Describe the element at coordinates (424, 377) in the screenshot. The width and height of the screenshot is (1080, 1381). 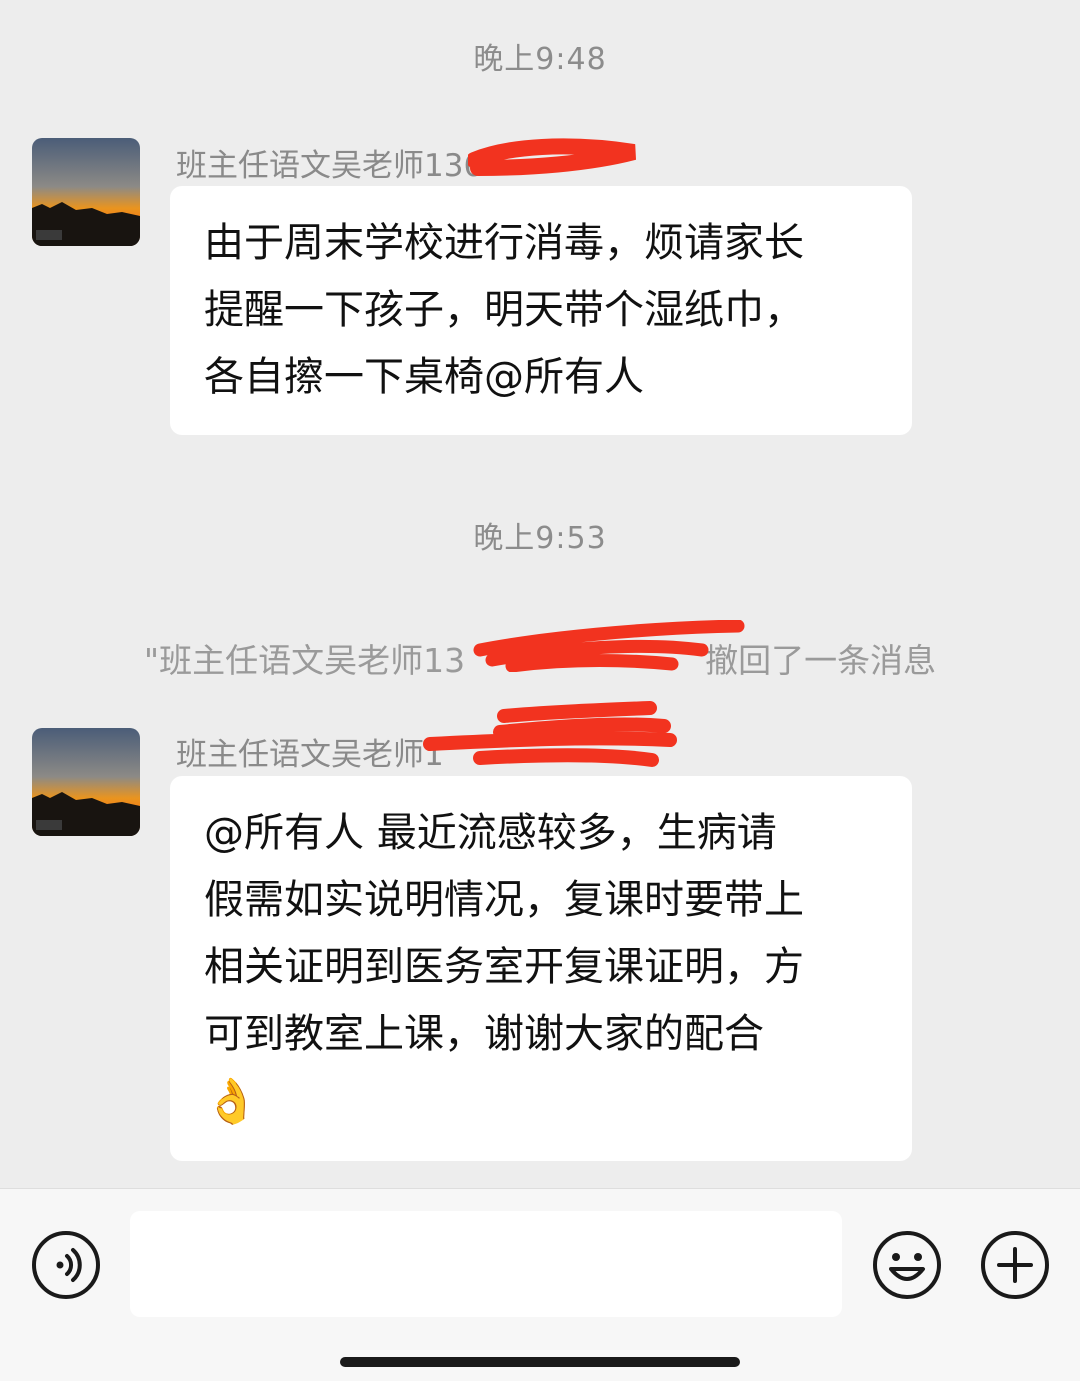
I see `message-line: 各自擦一下桌椅@所有人` at that location.